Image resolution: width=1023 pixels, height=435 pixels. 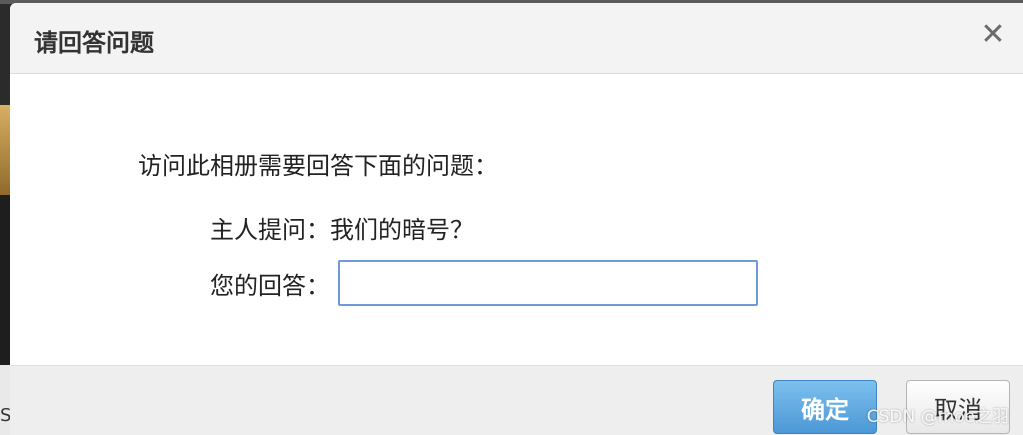 What do you see at coordinates (94, 43) in the screenshot?
I see `dialog-title: 请回答问题` at bounding box center [94, 43].